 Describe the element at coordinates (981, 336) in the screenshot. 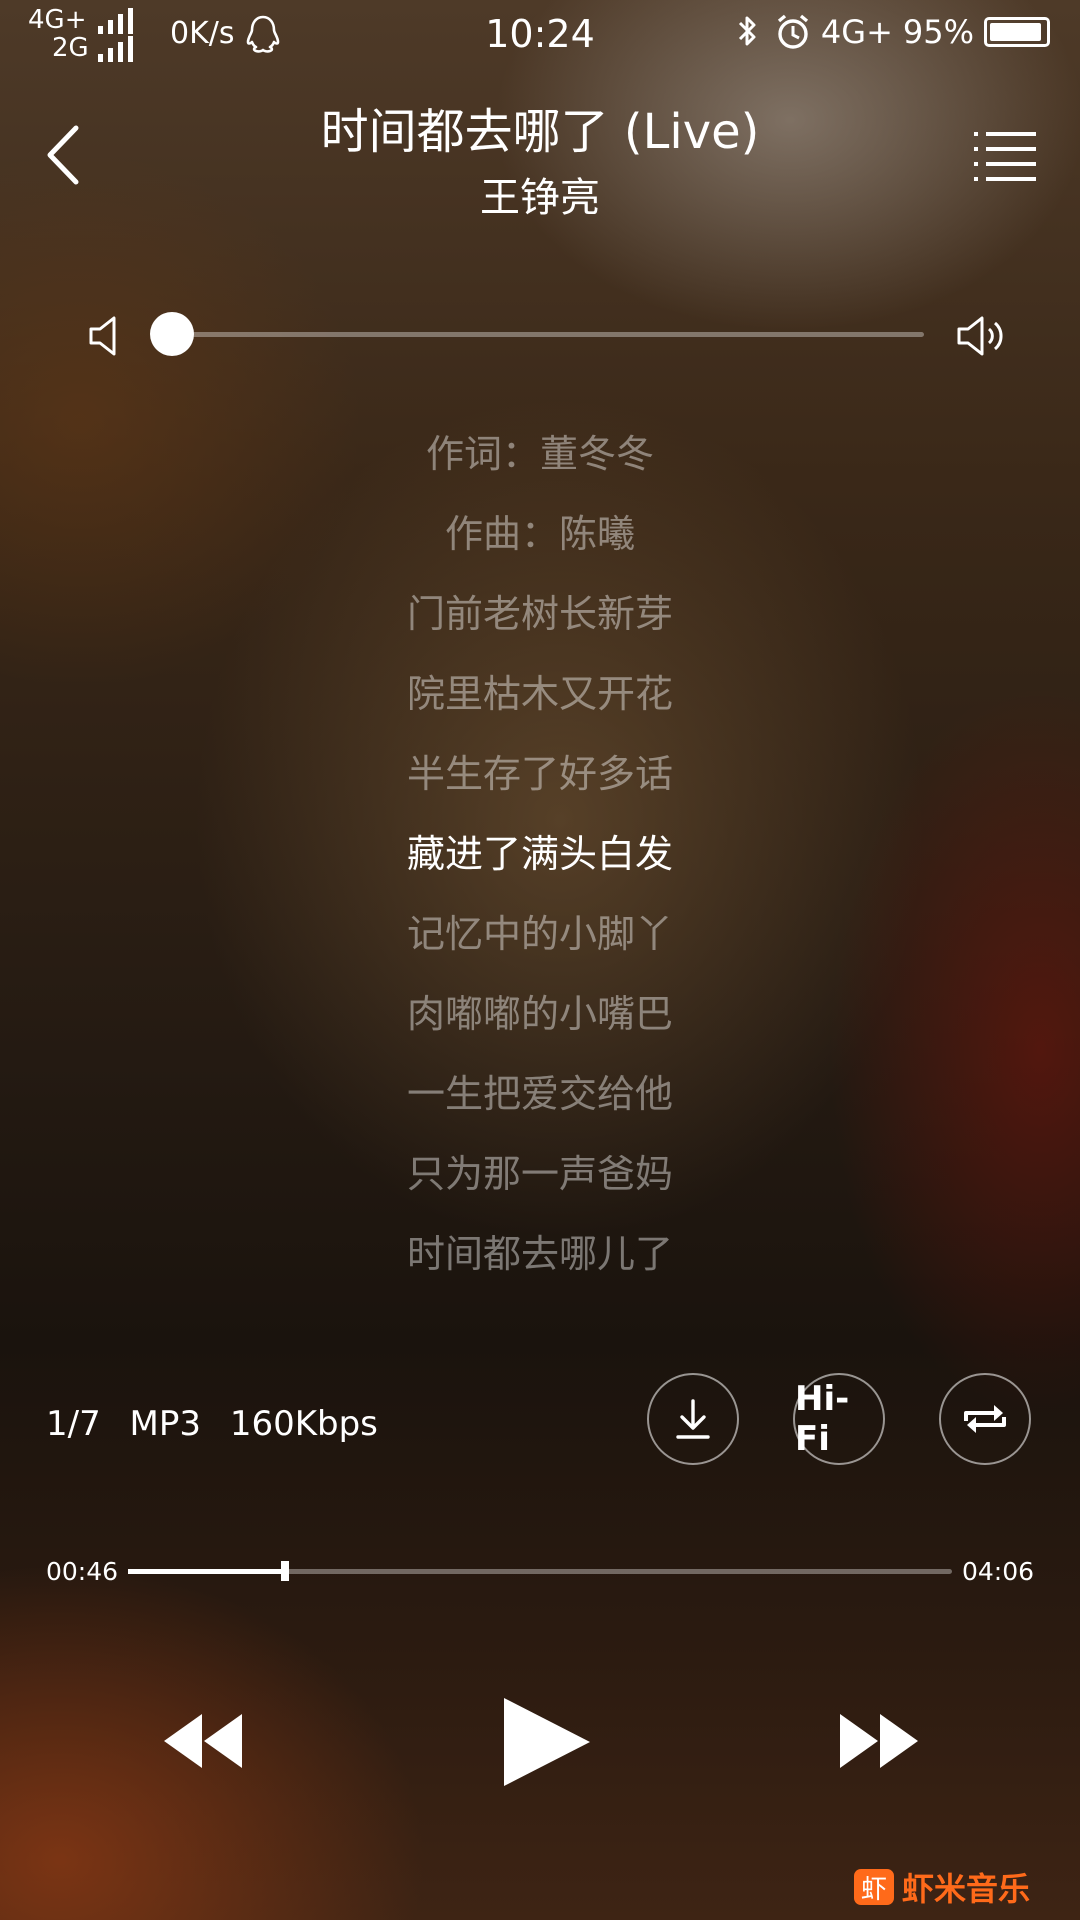

I see `volume-high-icon` at that location.